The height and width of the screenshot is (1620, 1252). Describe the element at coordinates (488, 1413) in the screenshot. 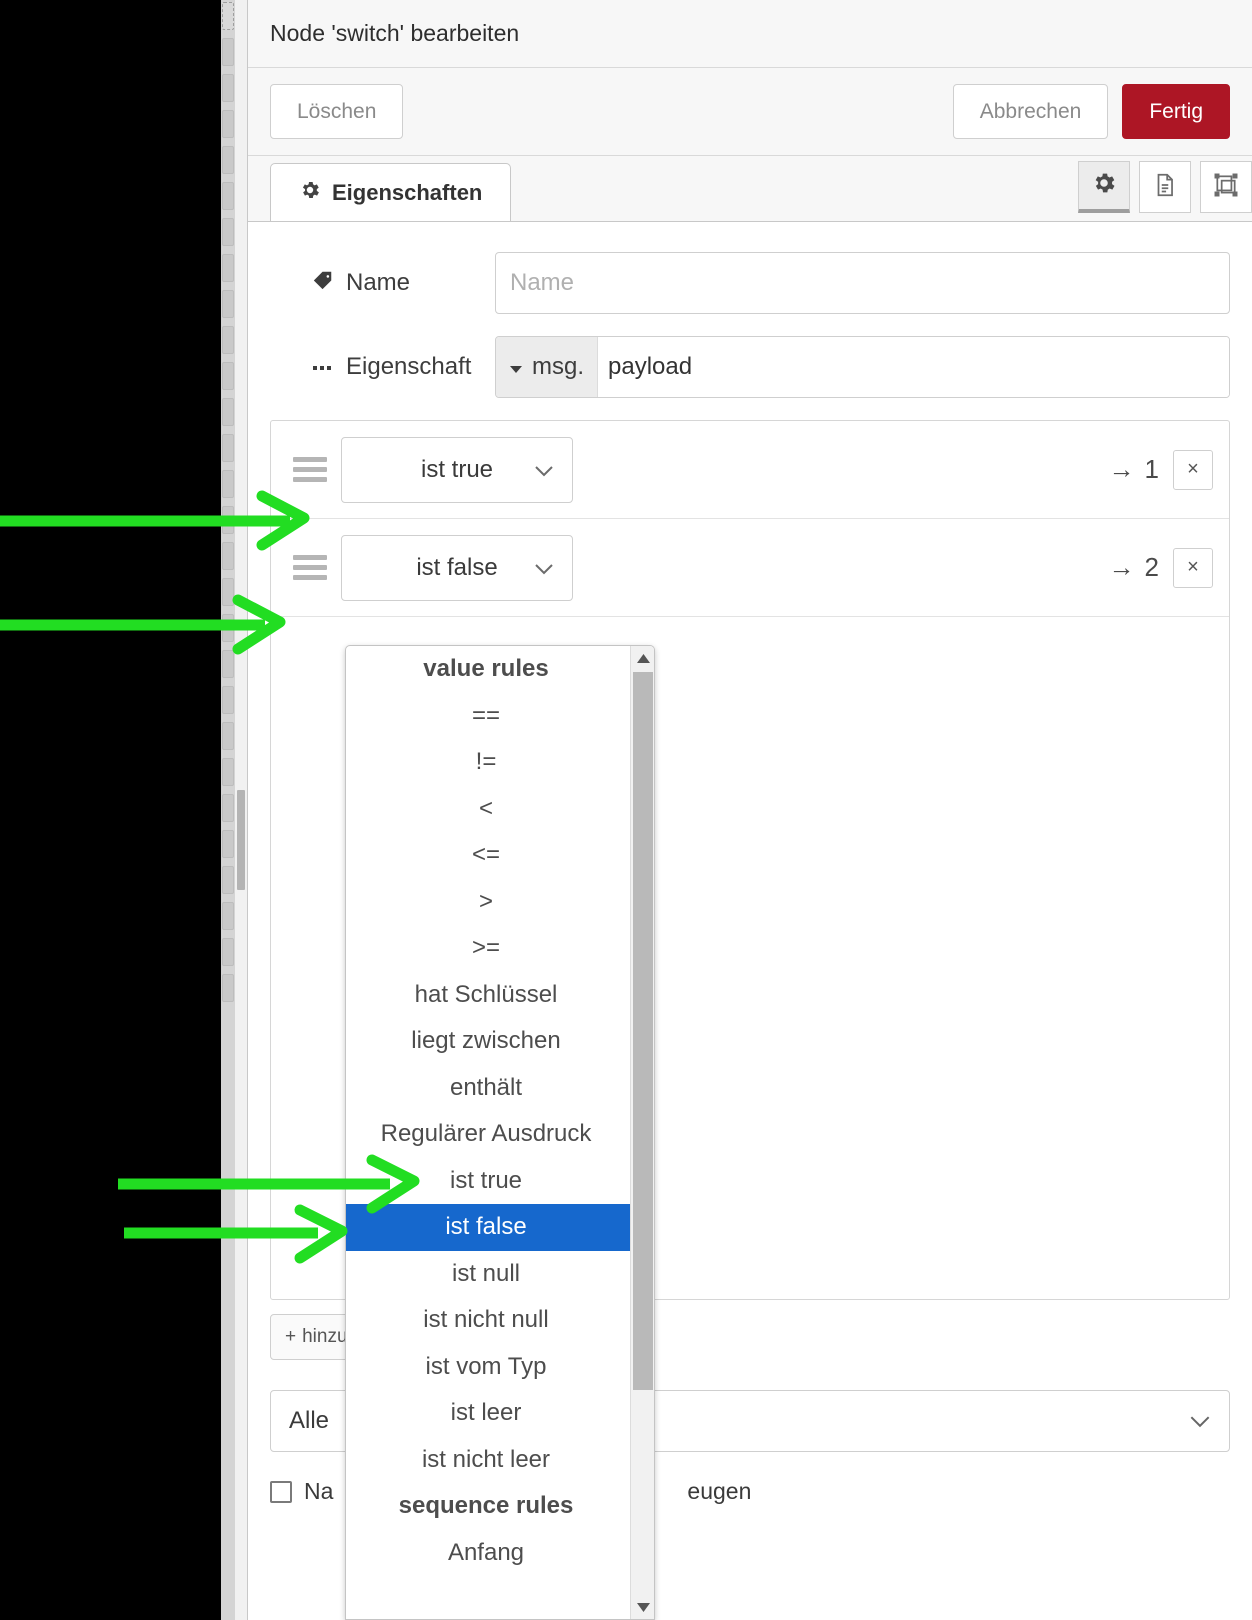

I see `dropdown-item-ist-leer: ist leer` at that location.